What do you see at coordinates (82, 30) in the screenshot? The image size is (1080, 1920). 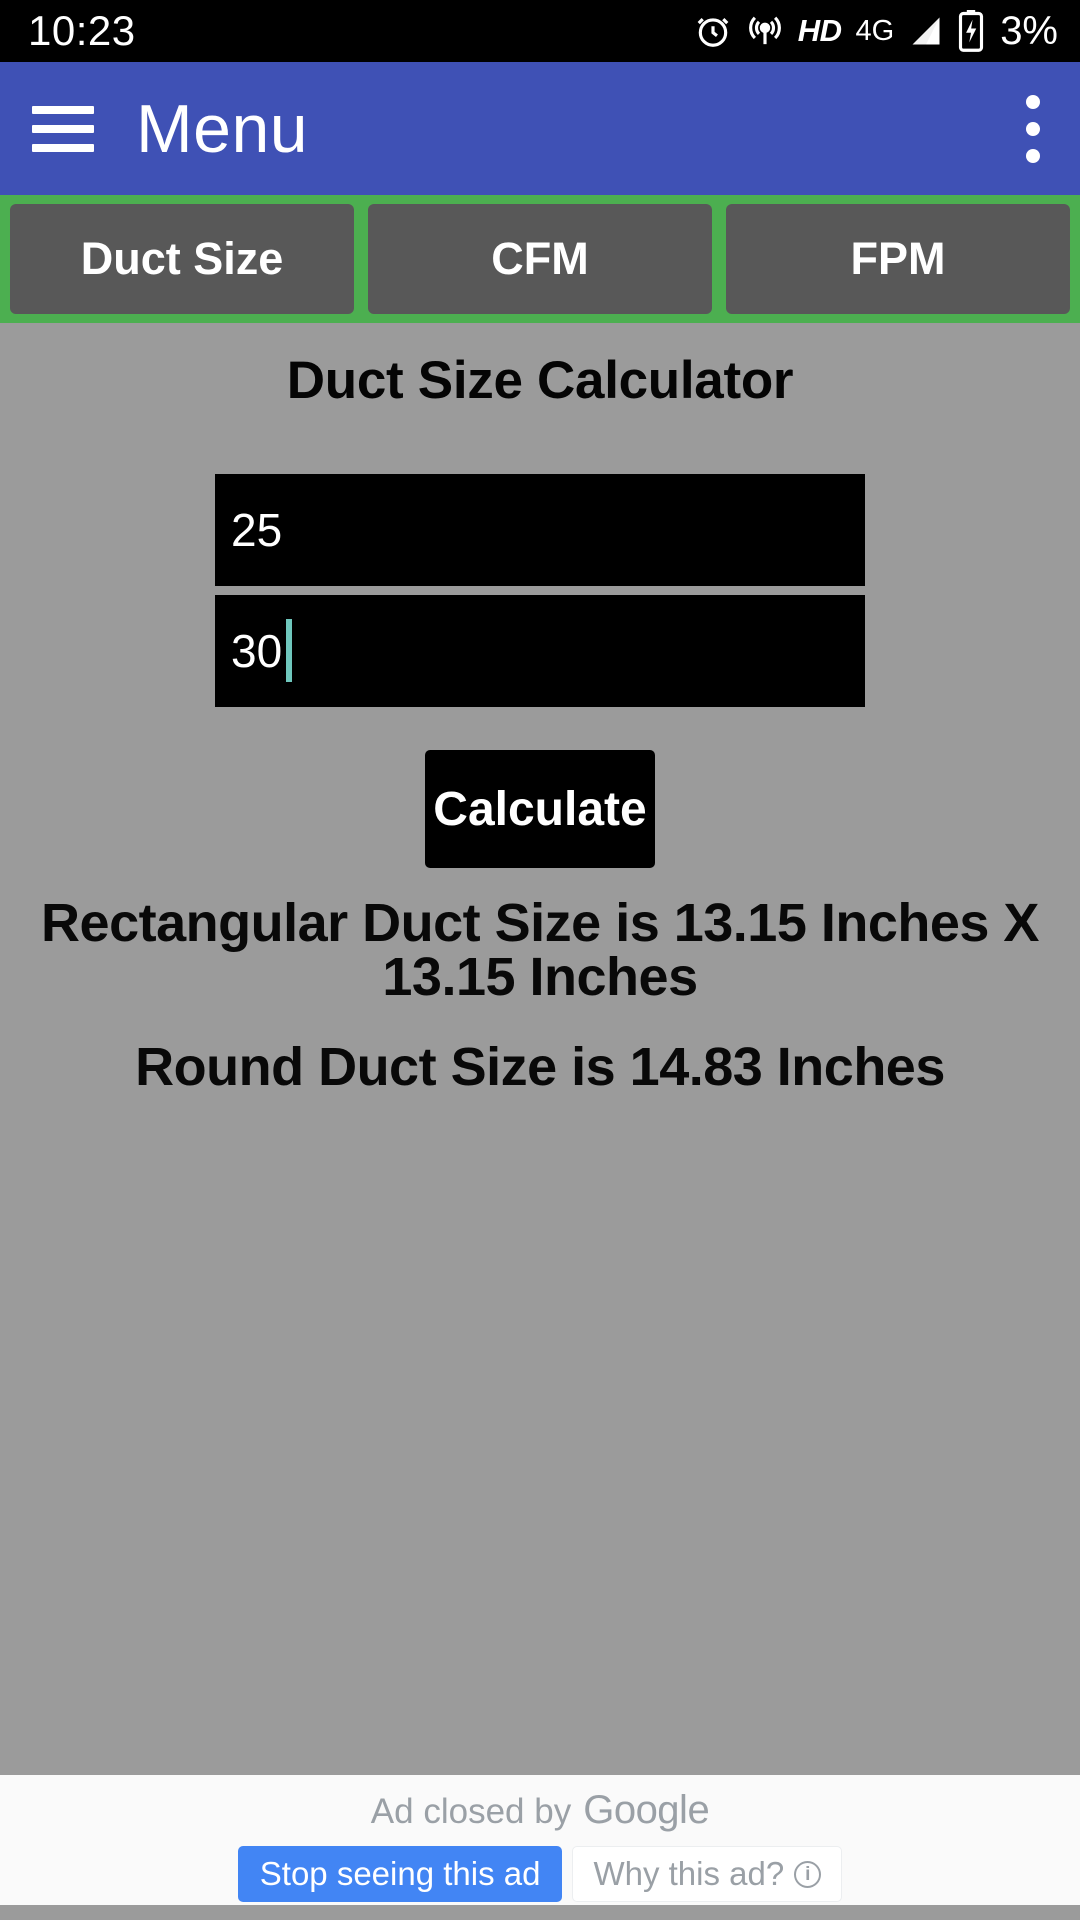 I see `status-clock: 10:23` at bounding box center [82, 30].